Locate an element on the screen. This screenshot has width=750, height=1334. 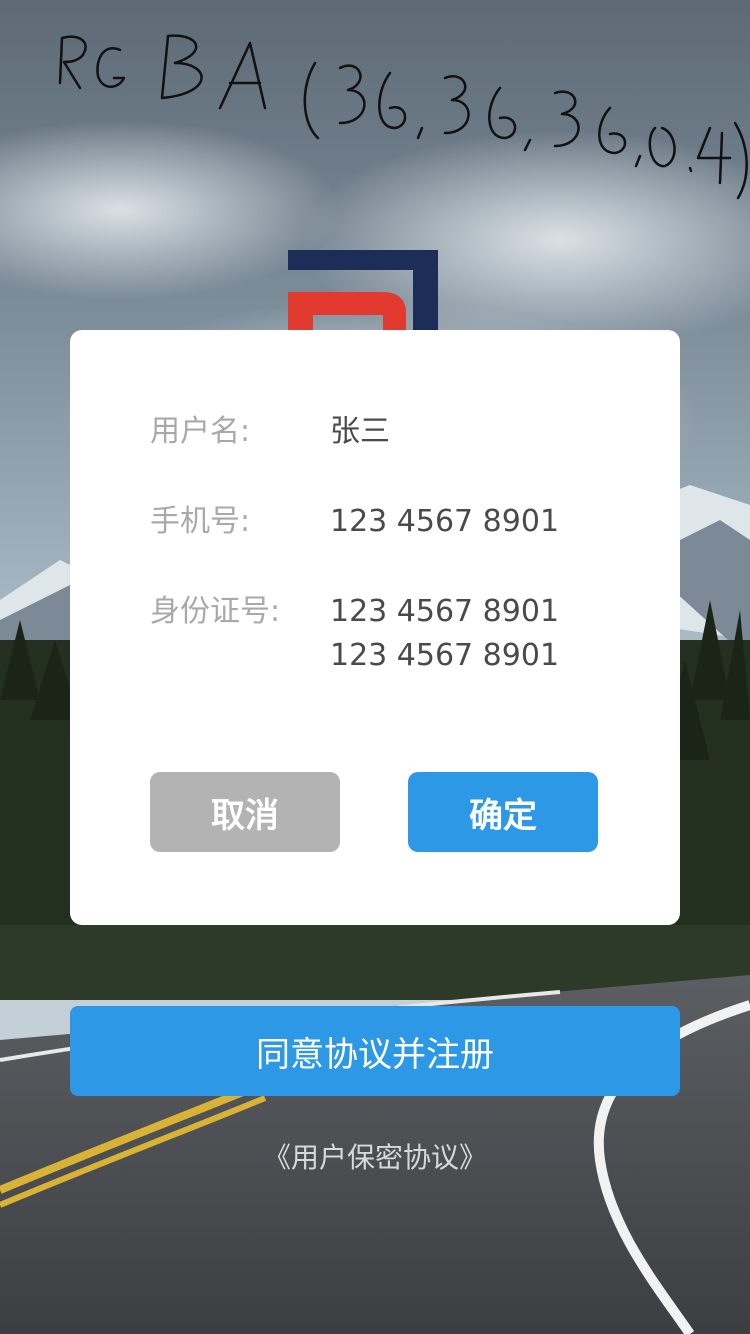
phone-row: 手机号: 123 4567 8901 is located at coordinates (354, 522).